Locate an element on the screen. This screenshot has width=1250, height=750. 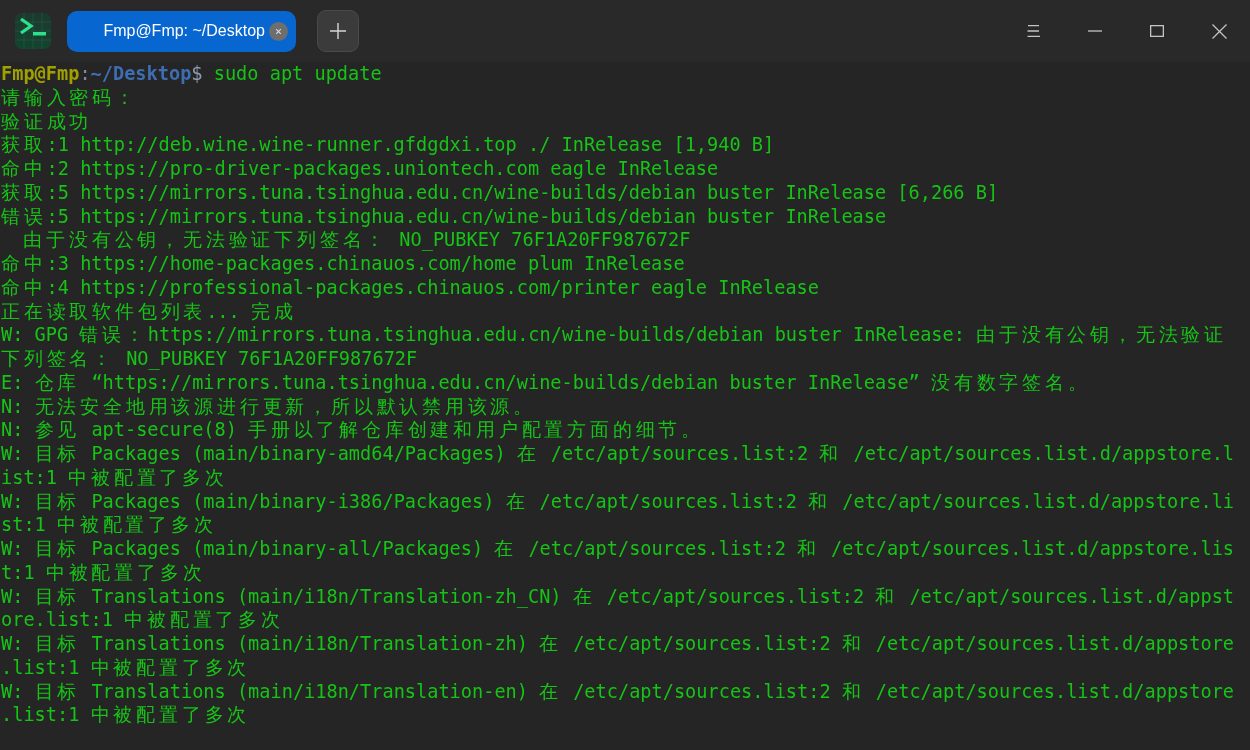
terminal-output-line: 命中:4 https://professional-packages.chinauos.com/printer eagle InRelease is located at coordinates (410, 287).